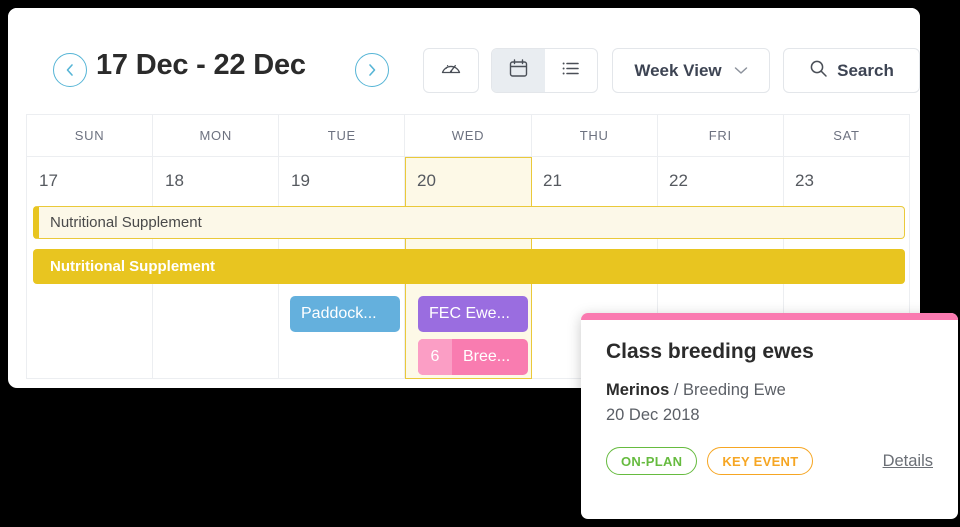  I want to click on previous-week-button, so click(70, 70).